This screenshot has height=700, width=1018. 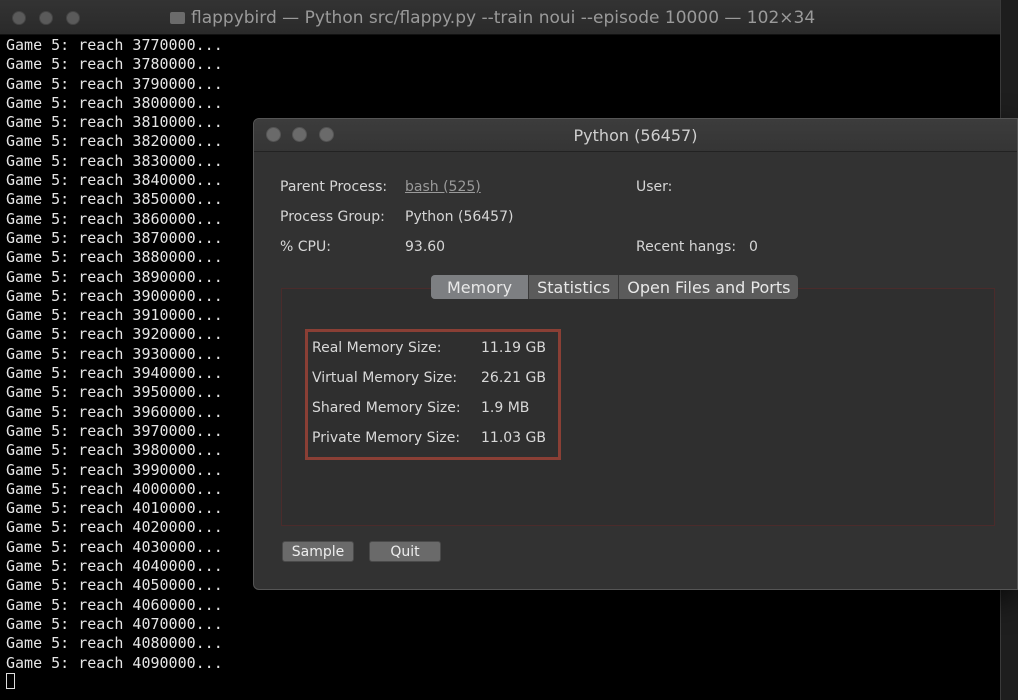 What do you see at coordinates (443, 187) in the screenshot?
I see `parent-process-link: bash (525)` at bounding box center [443, 187].